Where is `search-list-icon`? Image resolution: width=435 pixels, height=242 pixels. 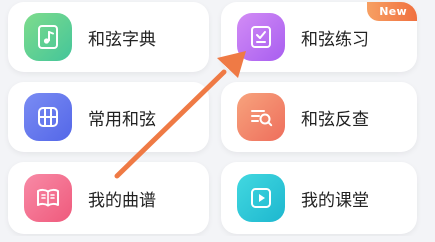 search-list-icon is located at coordinates (262, 118).